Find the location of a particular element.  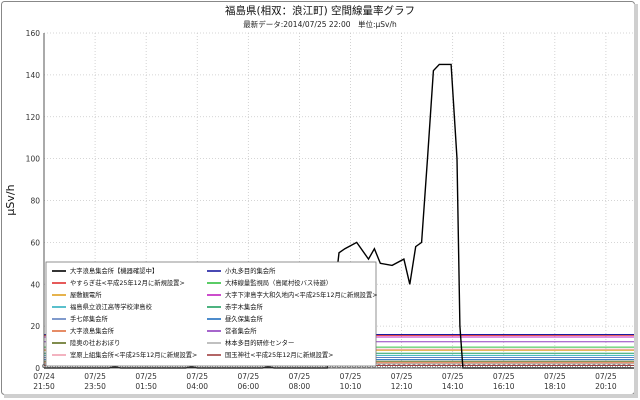

legend-label: 屋敷観電所 is located at coordinates (86, 294).